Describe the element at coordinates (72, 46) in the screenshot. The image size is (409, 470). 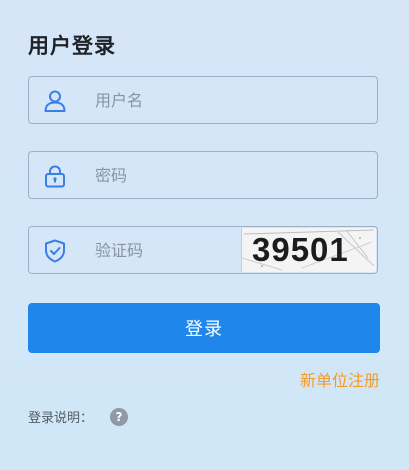
I see `page-title: 用户登录` at that location.